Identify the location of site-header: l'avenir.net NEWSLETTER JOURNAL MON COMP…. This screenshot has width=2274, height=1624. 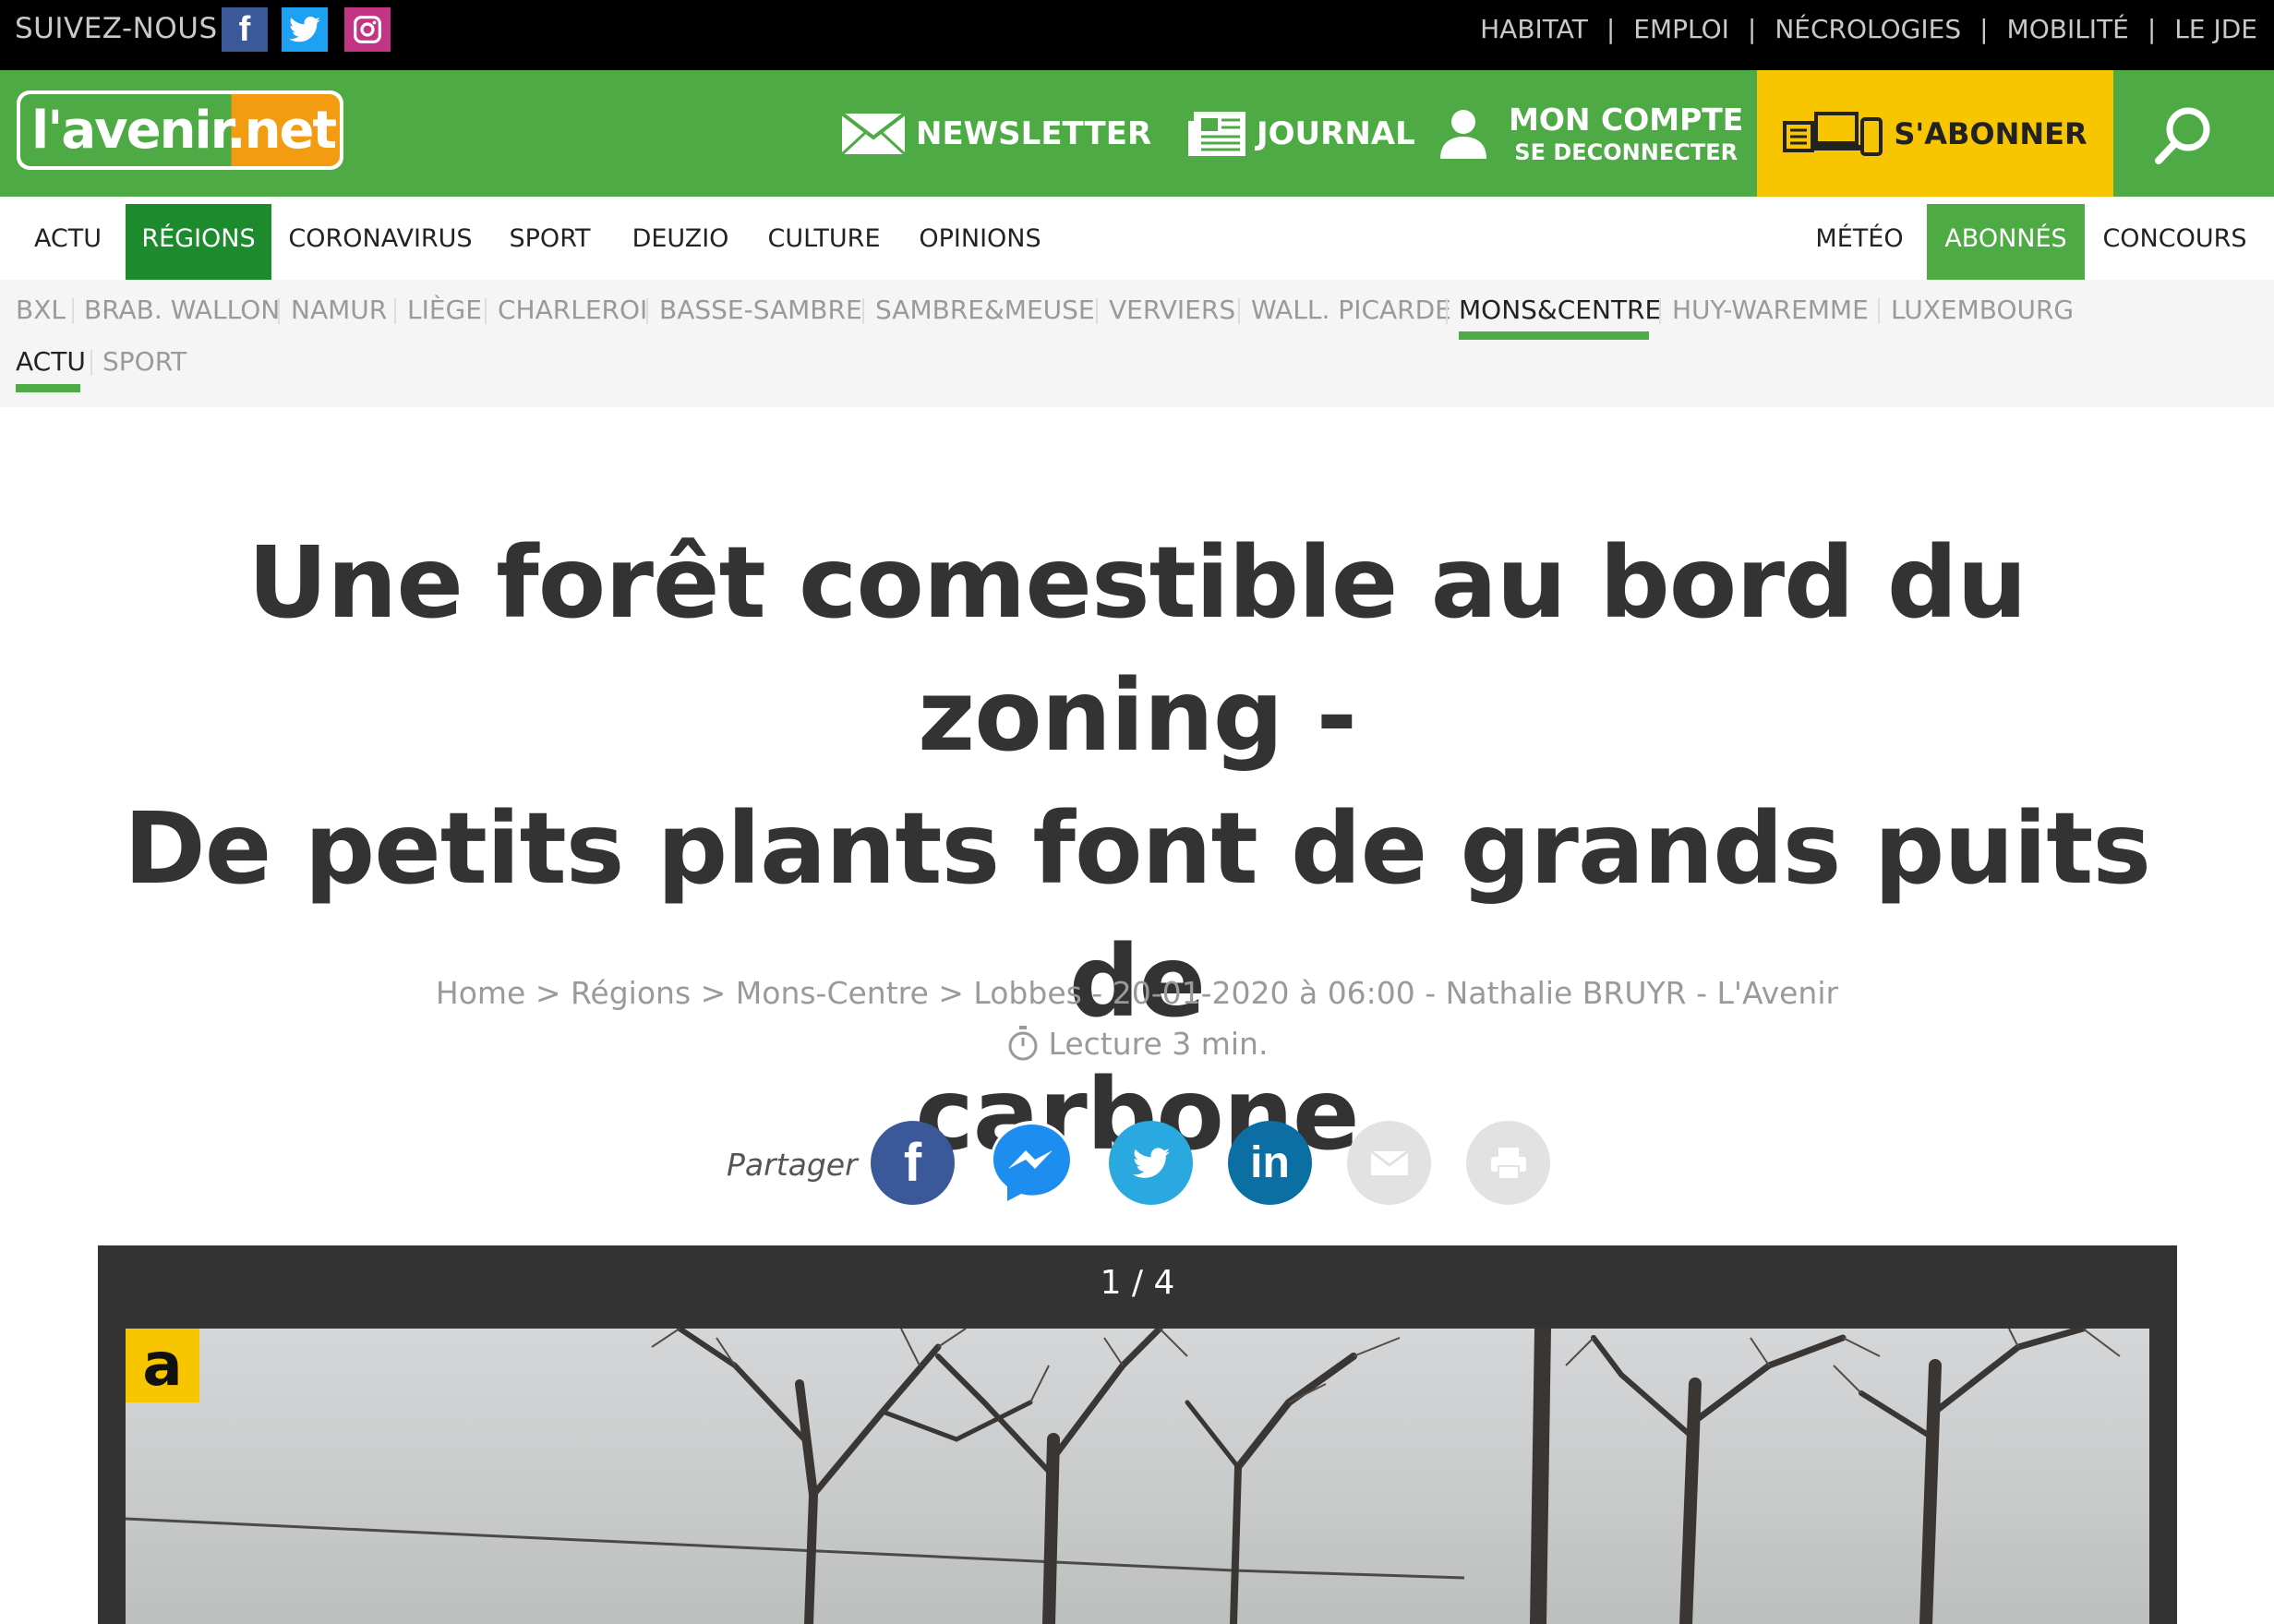
(1137, 133).